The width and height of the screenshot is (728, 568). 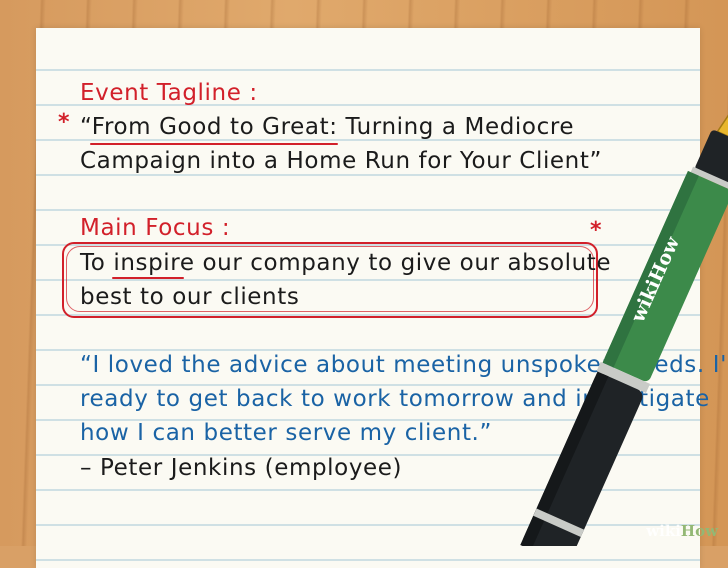 I want to click on tagline-line-1: “From Good to Great: Turning a Mediocre, so click(x=327, y=127).